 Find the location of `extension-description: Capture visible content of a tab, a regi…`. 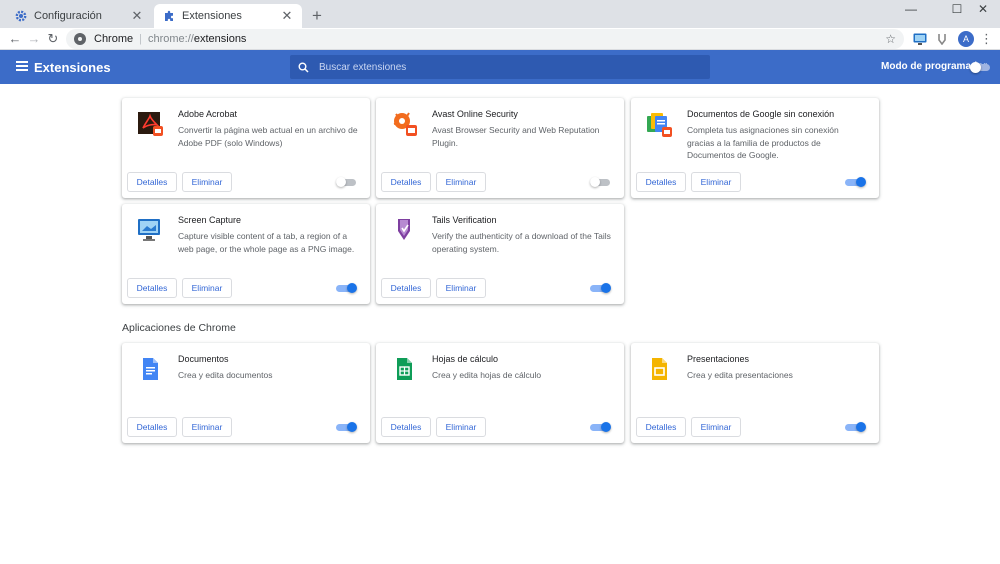

extension-description: Capture visible content of a tab, a regi… is located at coordinates (266, 242).